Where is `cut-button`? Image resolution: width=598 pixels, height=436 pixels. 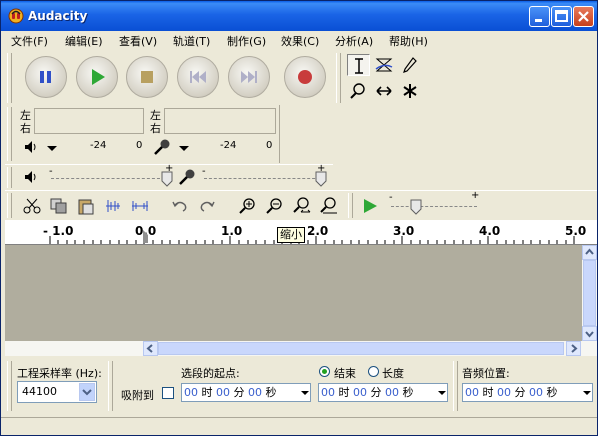 cut-button is located at coordinates (31, 205).